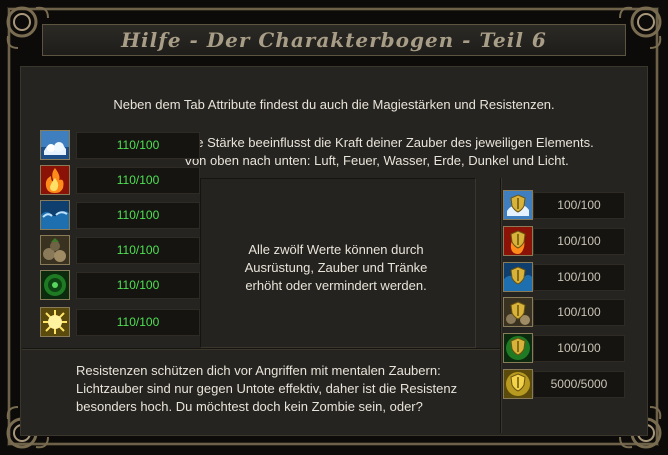 Image resolution: width=668 pixels, height=455 pixels. I want to click on strength-row-earth: 110/100, so click(121, 250).